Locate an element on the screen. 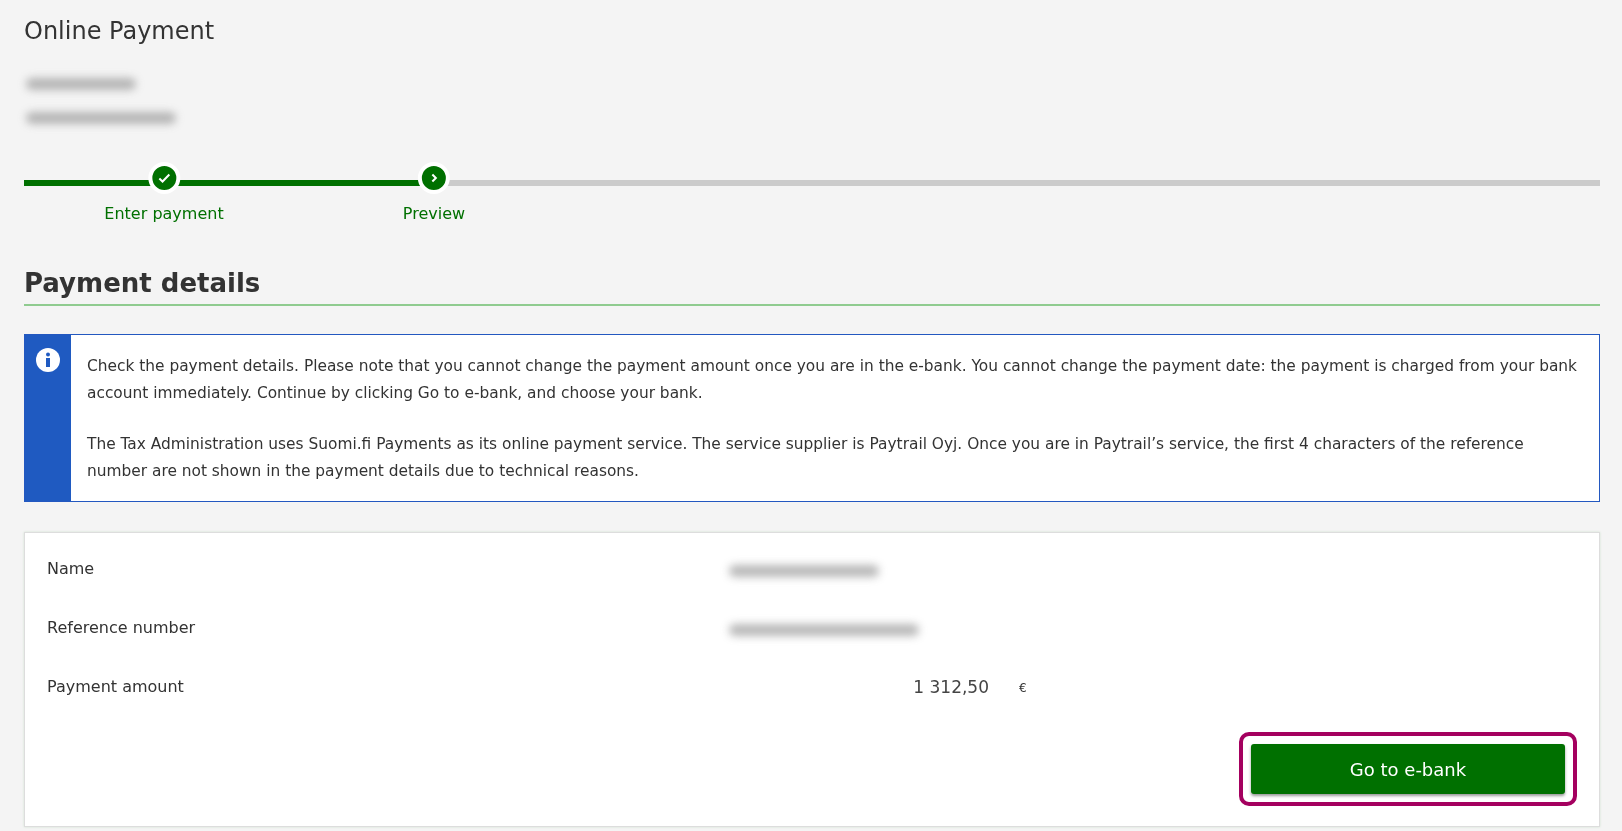 The width and height of the screenshot is (1622, 831). page-title: Online Payment is located at coordinates (120, 31).